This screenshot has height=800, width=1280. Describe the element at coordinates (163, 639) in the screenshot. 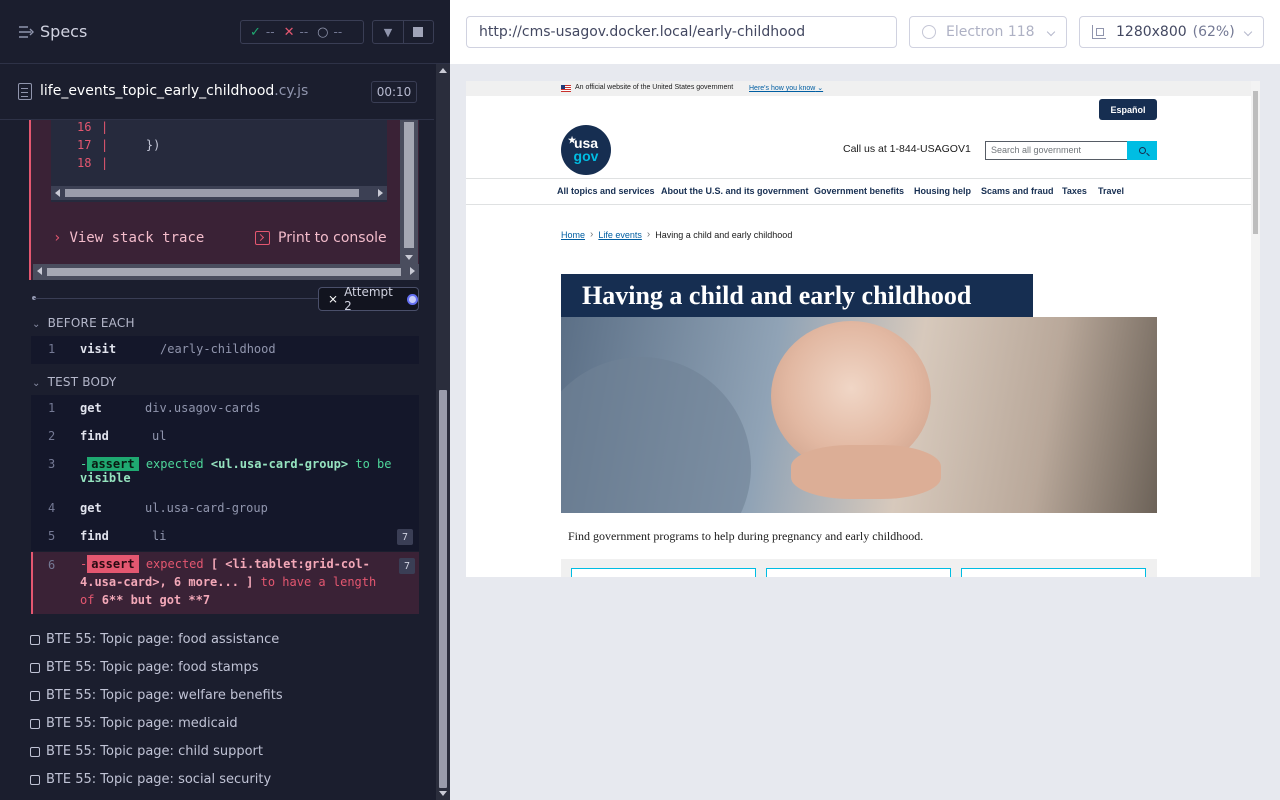

I see `test-title: BTE 55: Topic page: food assistance` at that location.